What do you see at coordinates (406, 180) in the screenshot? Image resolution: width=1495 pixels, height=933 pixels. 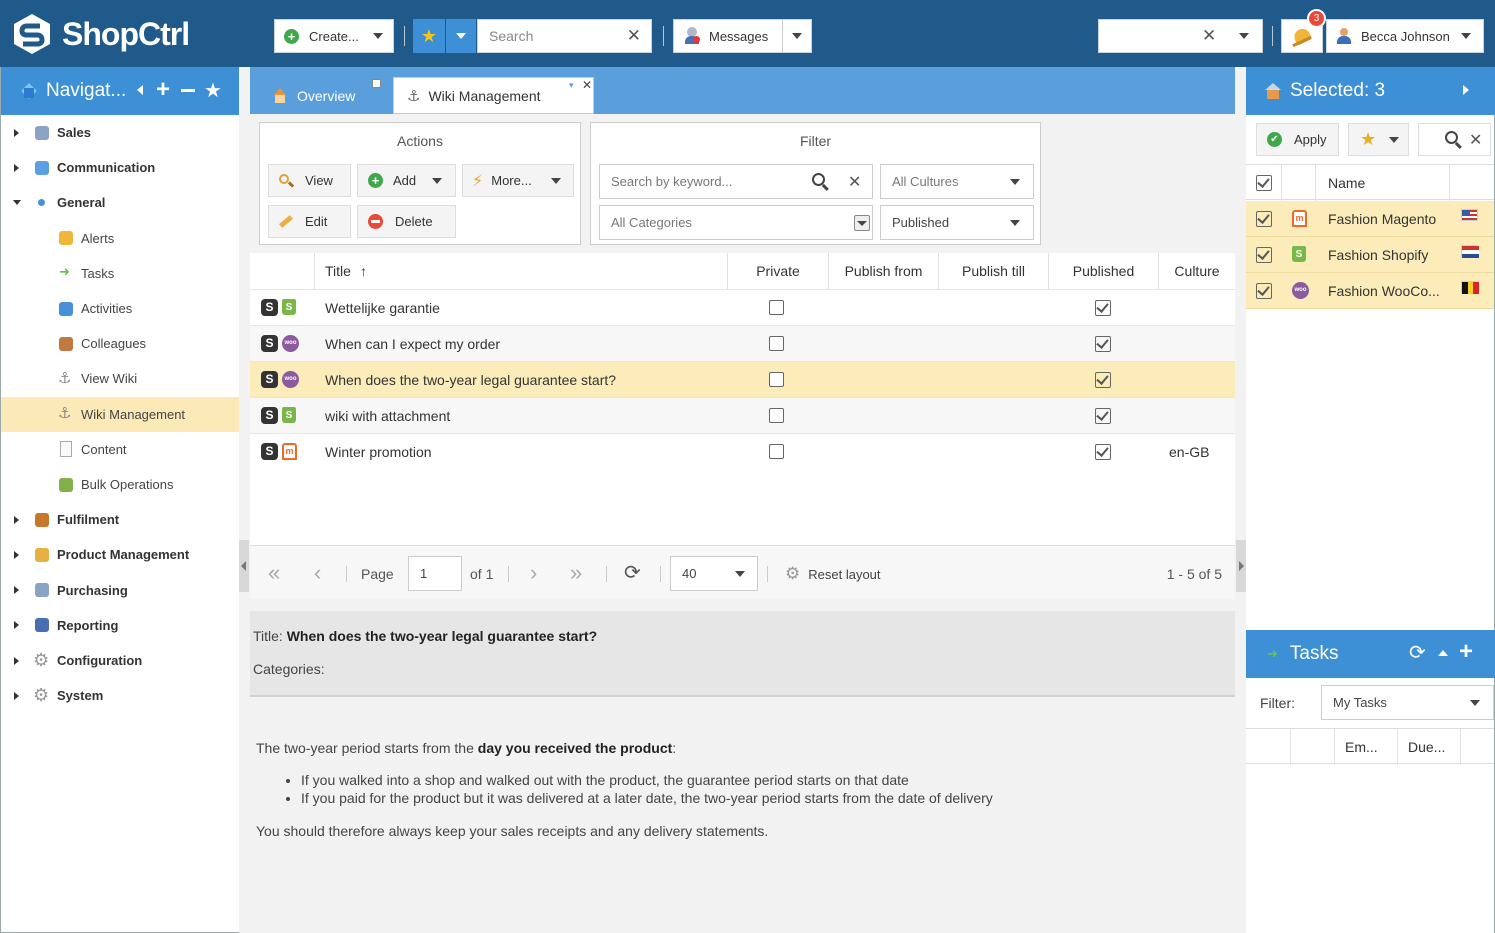 I see `add-button: + Add` at bounding box center [406, 180].